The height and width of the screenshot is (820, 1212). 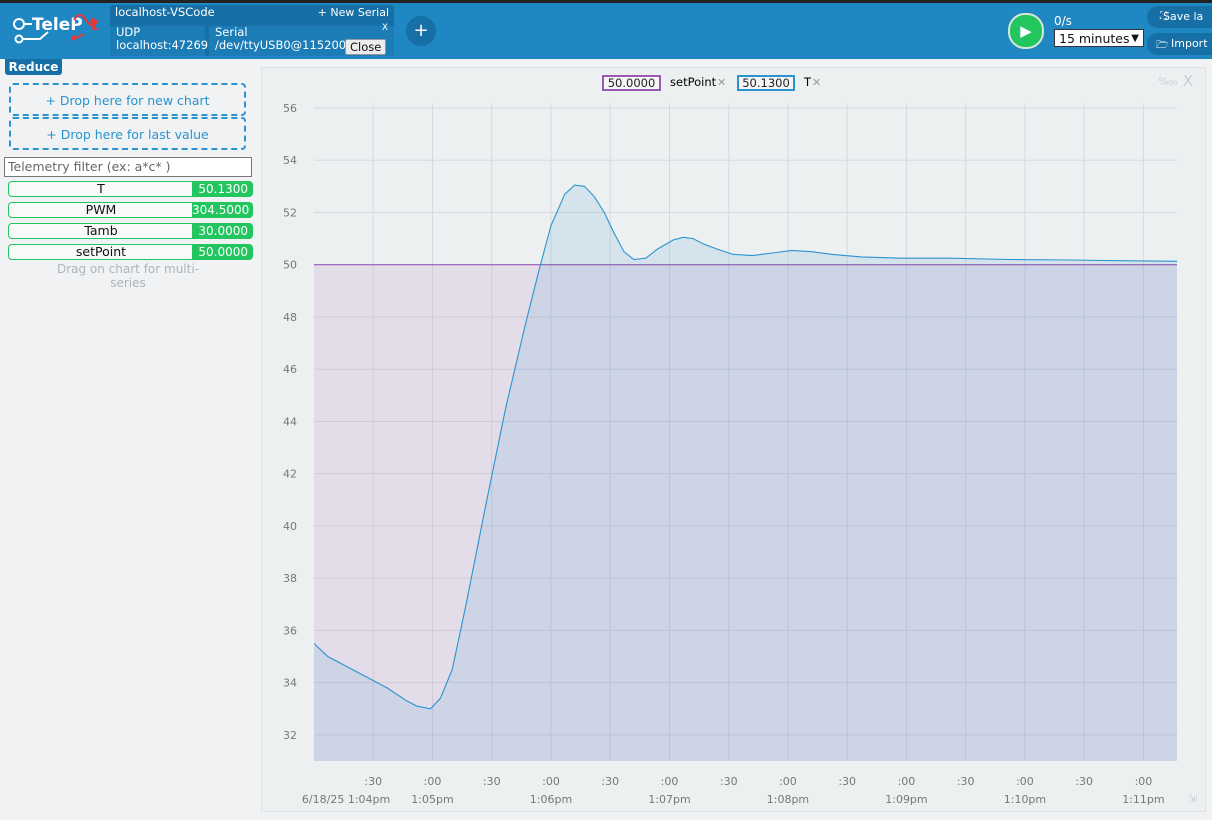 I want to click on time-range-value: 15 minutes, so click(x=1094, y=38).